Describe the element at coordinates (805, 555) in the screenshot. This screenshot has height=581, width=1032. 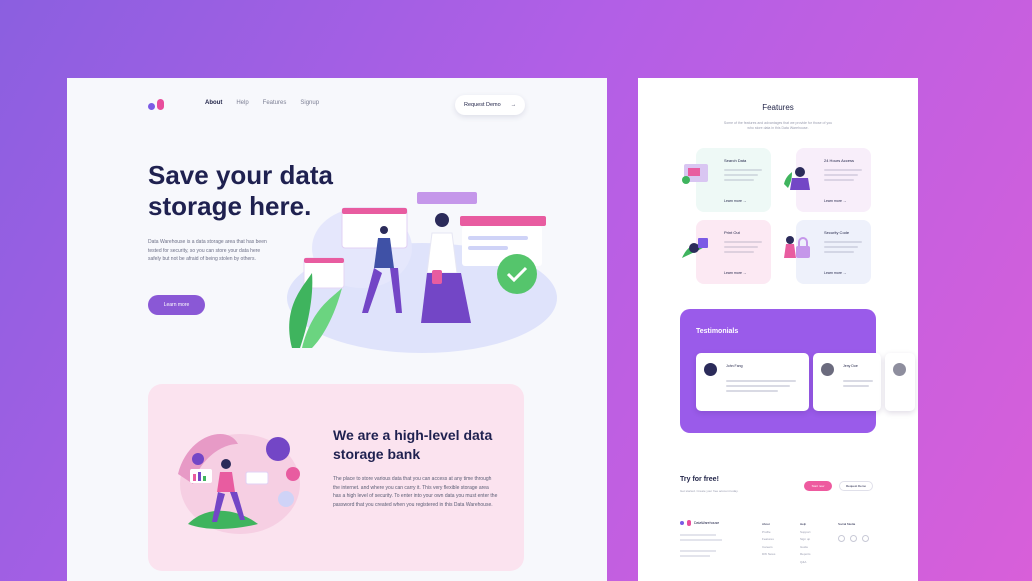
I see `footer-link: Reports` at that location.